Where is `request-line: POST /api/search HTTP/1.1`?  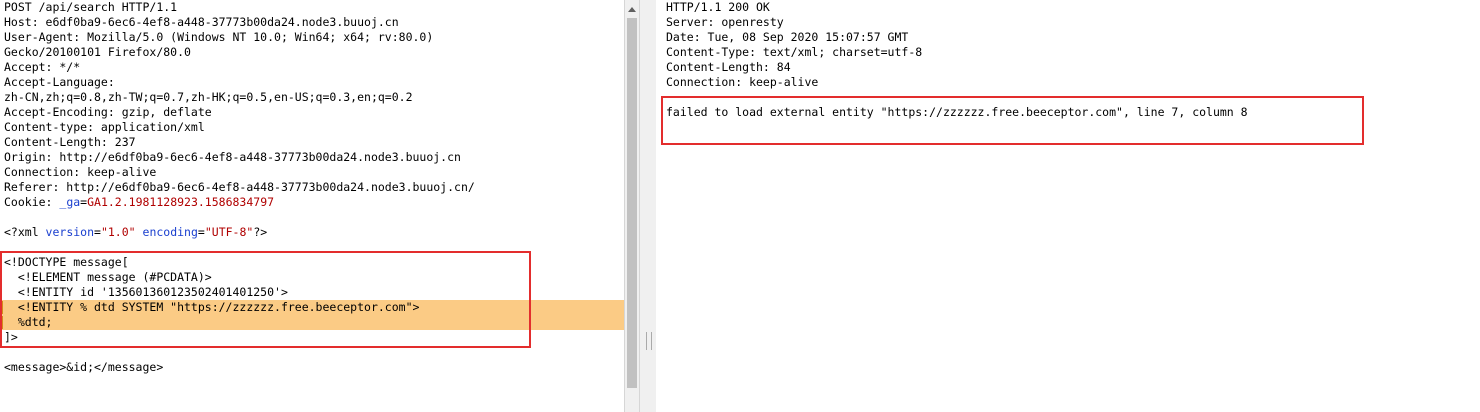 request-line: POST /api/search HTTP/1.1 is located at coordinates (91, 7).